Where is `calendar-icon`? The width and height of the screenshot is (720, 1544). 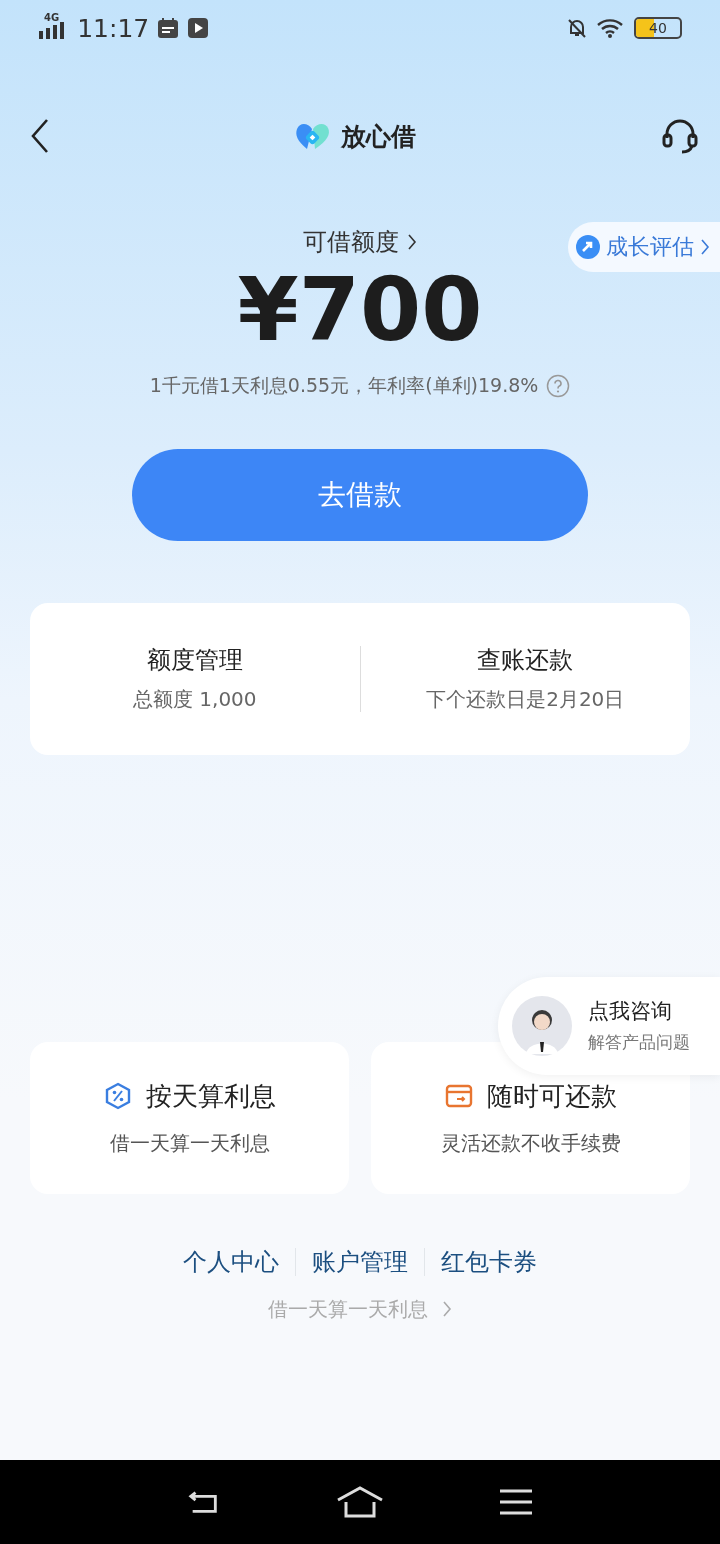
calendar-icon is located at coordinates (168, 28).